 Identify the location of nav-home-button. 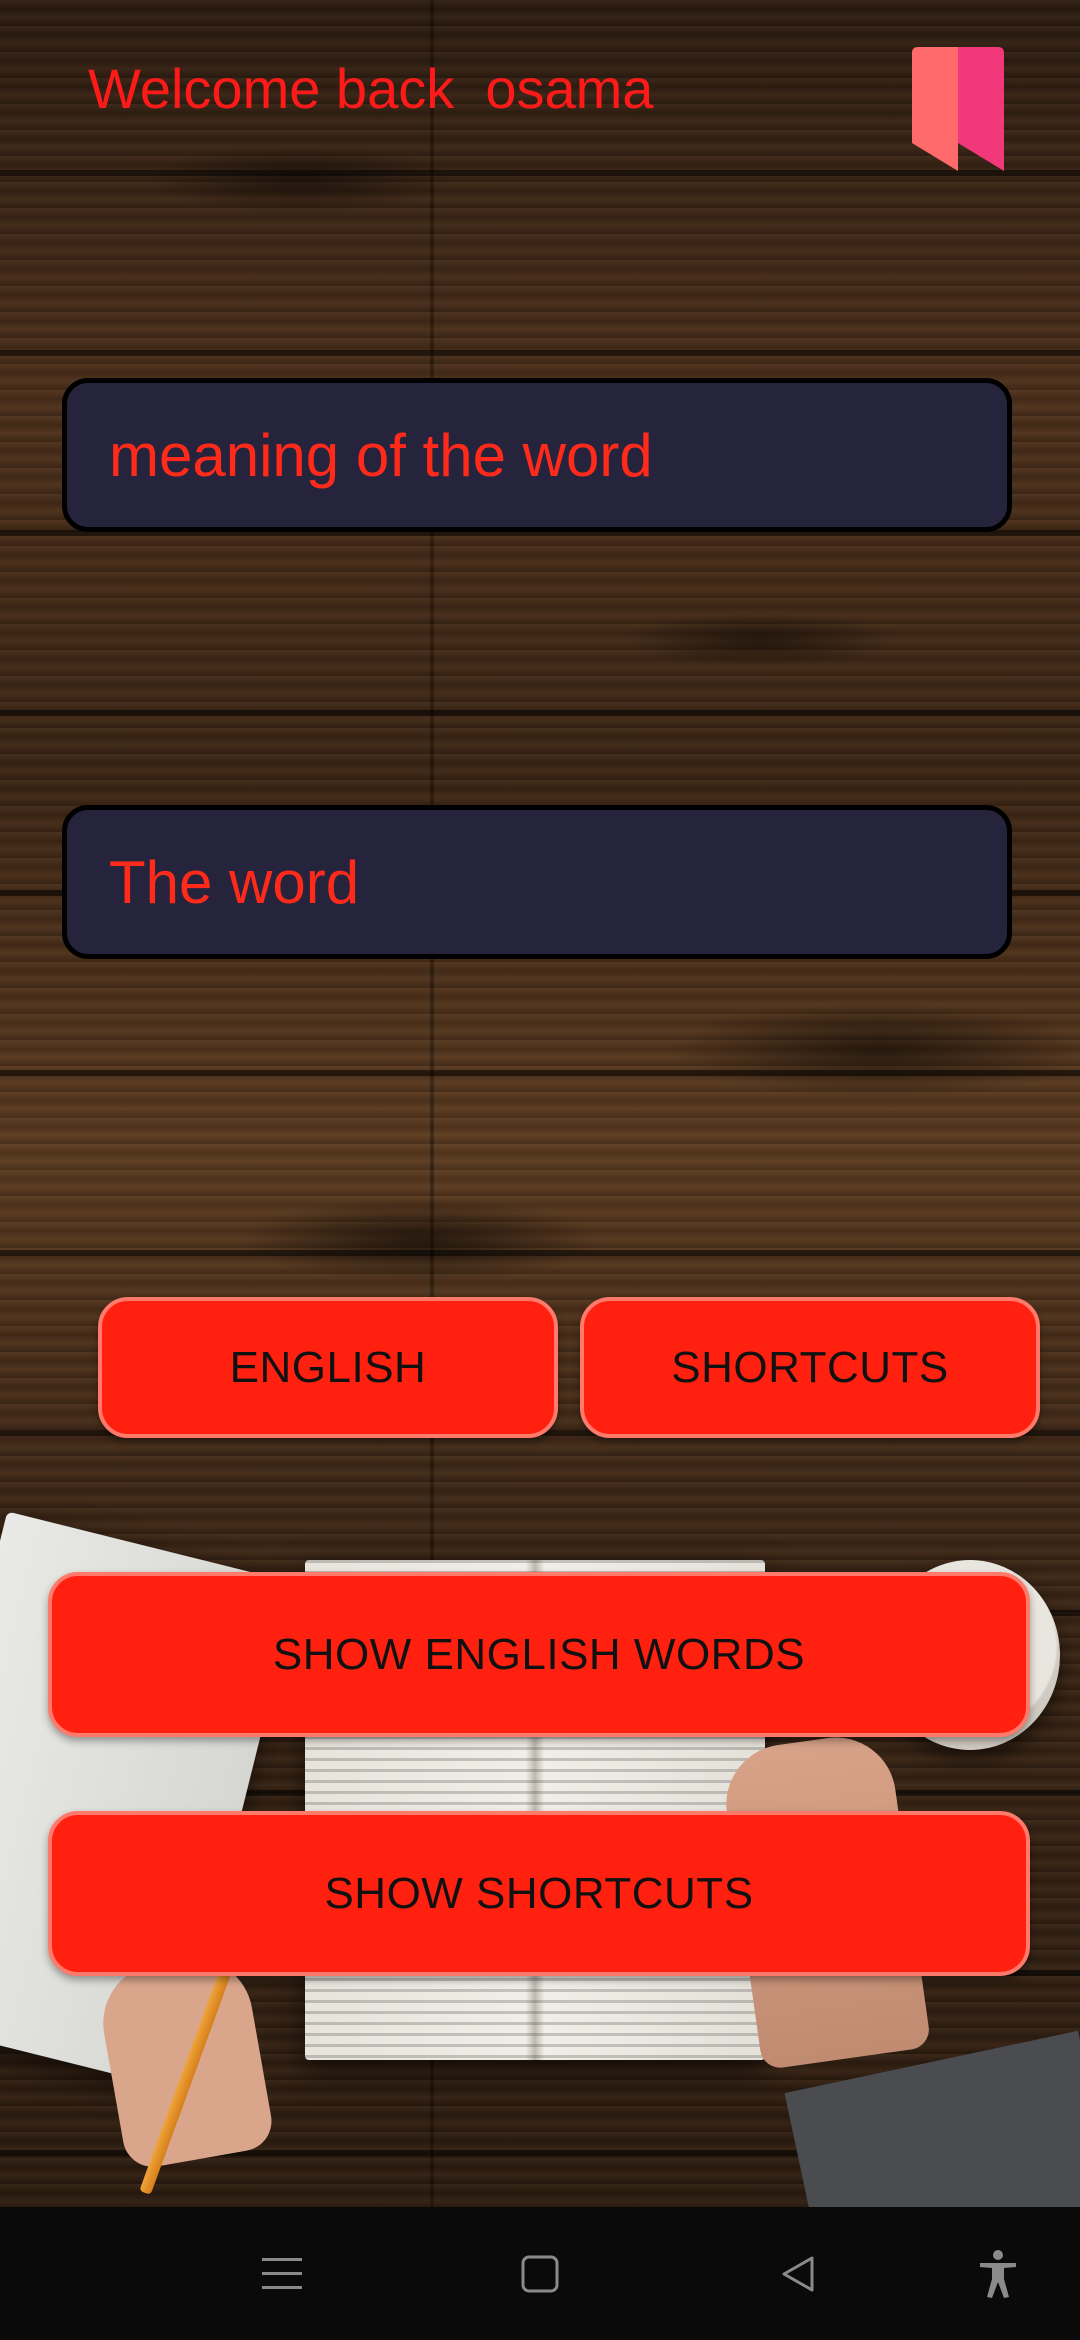
(540, 2273).